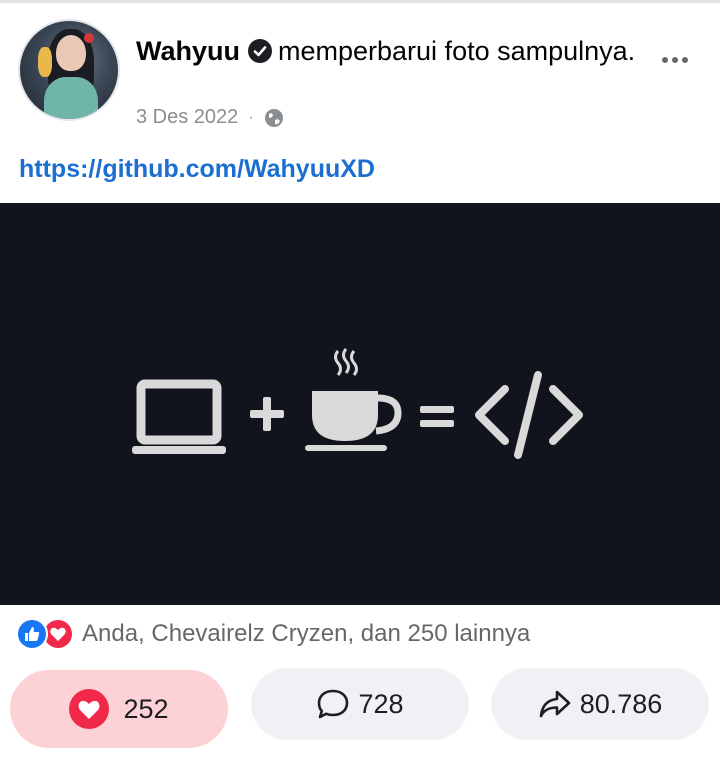 The image size is (720, 764). What do you see at coordinates (333, 704) in the screenshot?
I see `comment-icon` at bounding box center [333, 704].